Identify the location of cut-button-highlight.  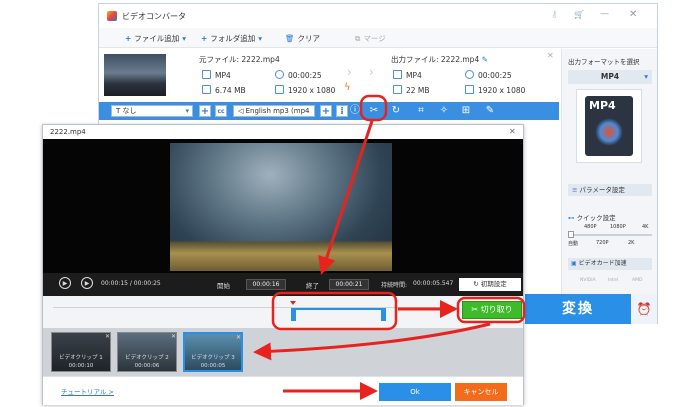
(491, 310).